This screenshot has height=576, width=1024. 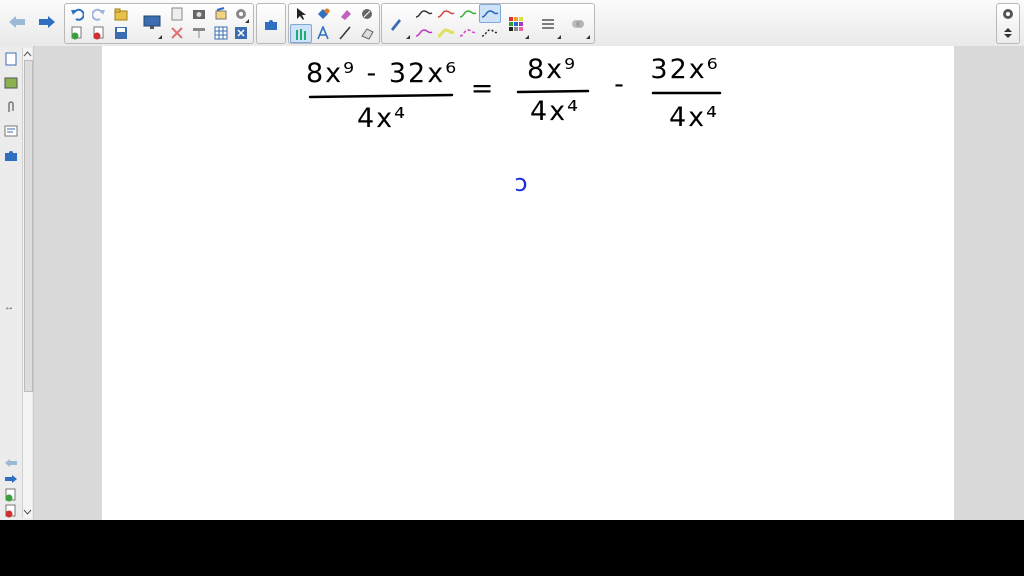 I want to click on forward-button, so click(x=47, y=22).